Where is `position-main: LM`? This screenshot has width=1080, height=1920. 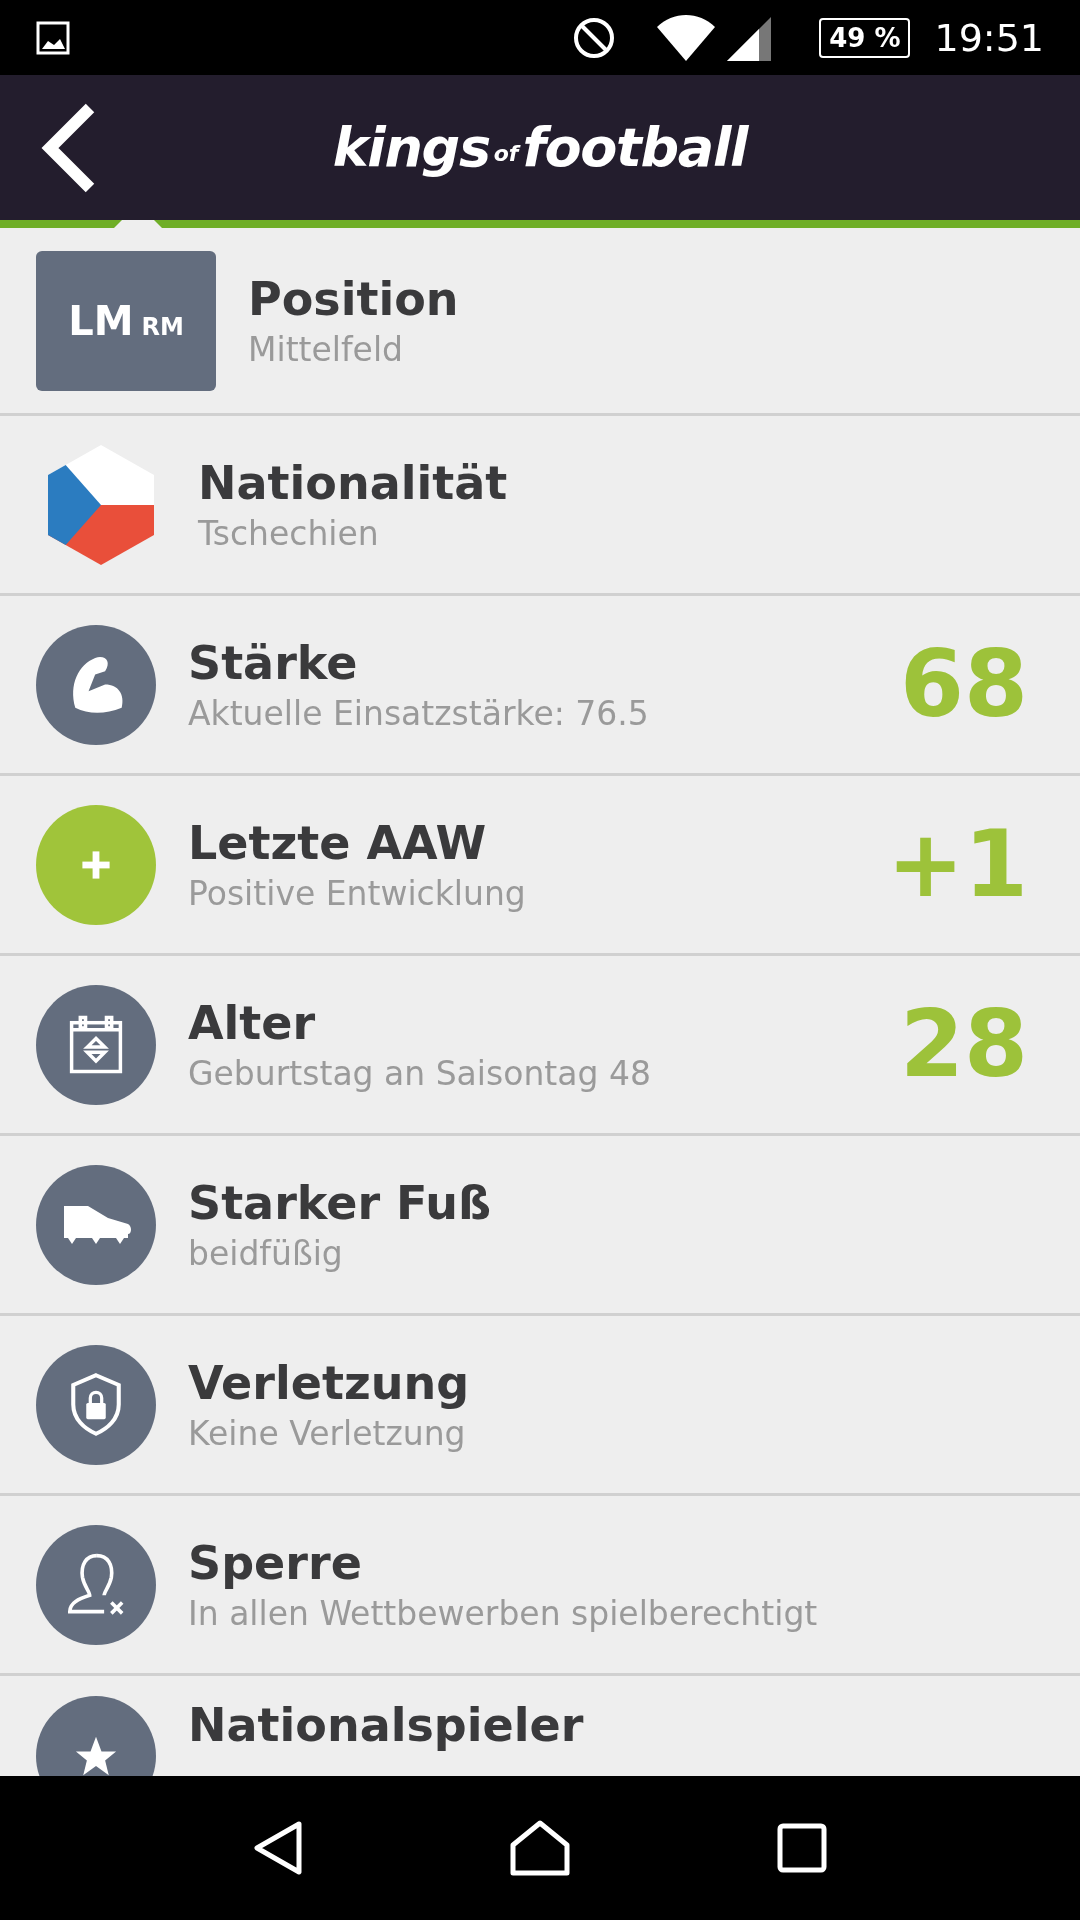 position-main: LM is located at coordinates (101, 321).